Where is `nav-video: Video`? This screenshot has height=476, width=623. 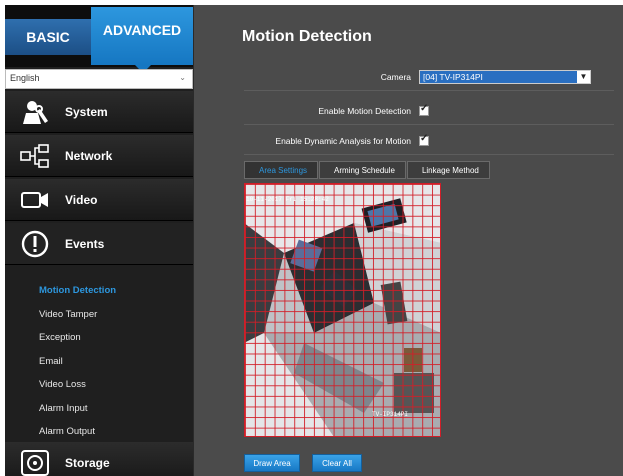 nav-video: Video is located at coordinates (99, 200).